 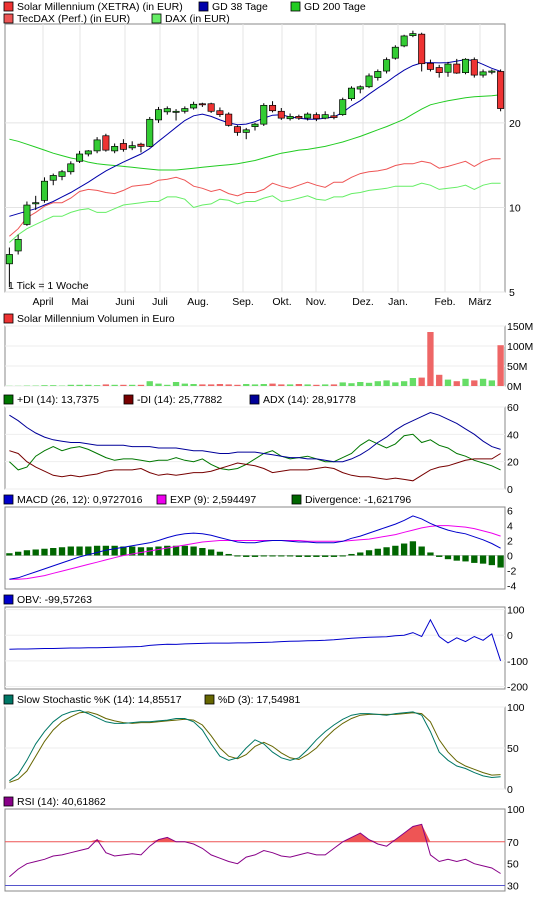 I want to click on obv-line, so click(x=254, y=640).